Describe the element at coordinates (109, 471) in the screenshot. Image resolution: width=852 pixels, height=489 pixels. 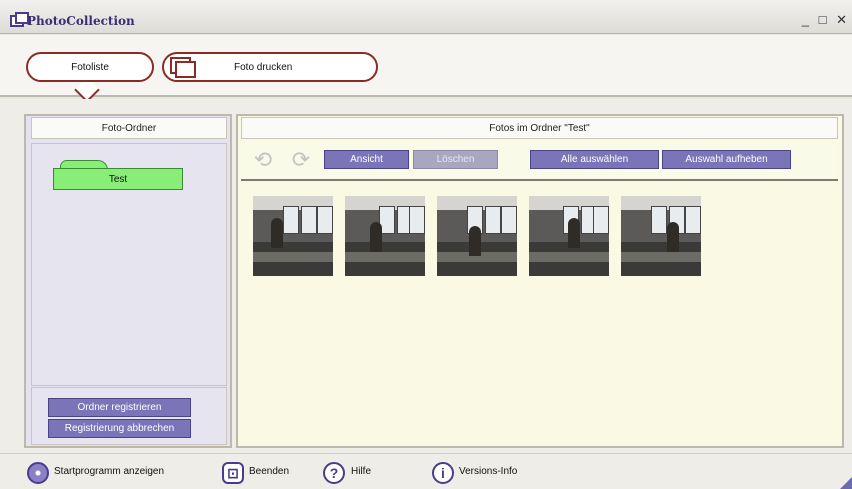
I see `start-program-link: Startprogramm anzeigen` at that location.